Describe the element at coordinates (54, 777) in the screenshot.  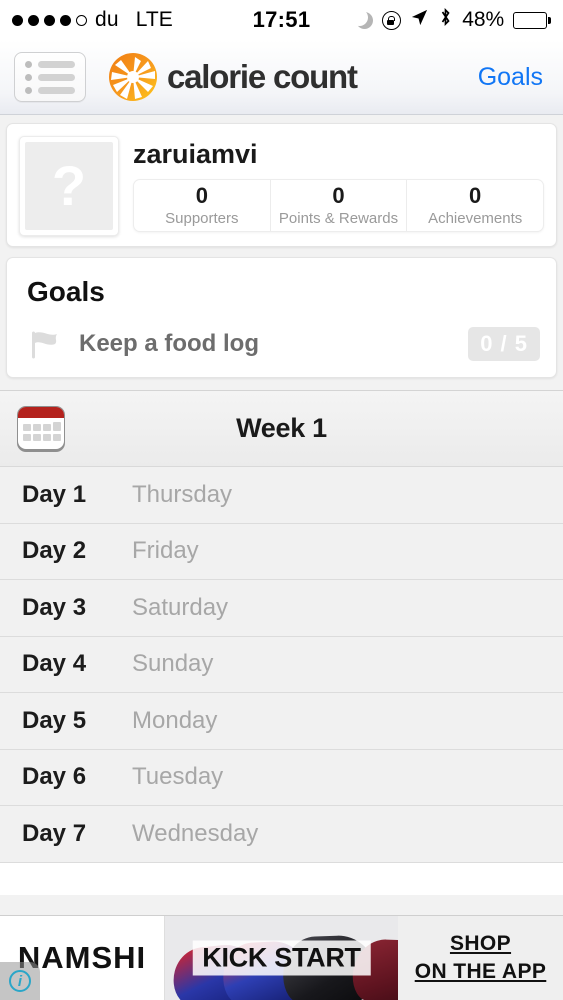
I see `day-number-label: Day 6` at that location.